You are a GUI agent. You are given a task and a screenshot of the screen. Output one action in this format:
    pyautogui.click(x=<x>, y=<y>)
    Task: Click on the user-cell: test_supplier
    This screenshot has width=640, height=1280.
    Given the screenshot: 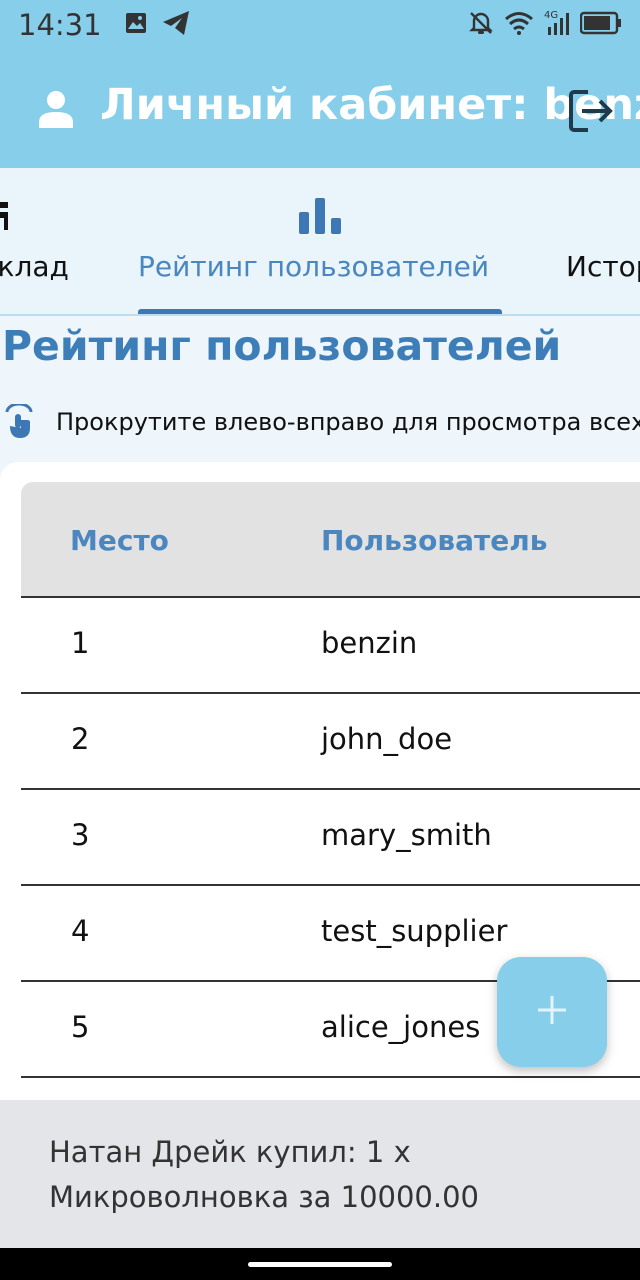 What is the action you would take?
    pyautogui.click(x=414, y=931)
    